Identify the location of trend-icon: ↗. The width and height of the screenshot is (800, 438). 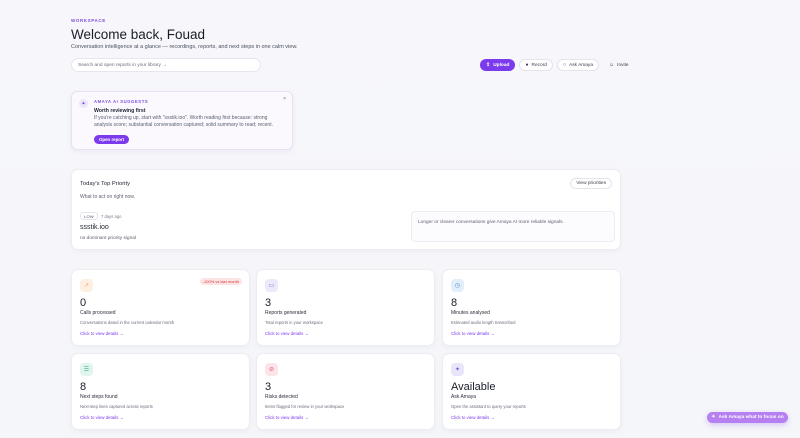
(86, 285).